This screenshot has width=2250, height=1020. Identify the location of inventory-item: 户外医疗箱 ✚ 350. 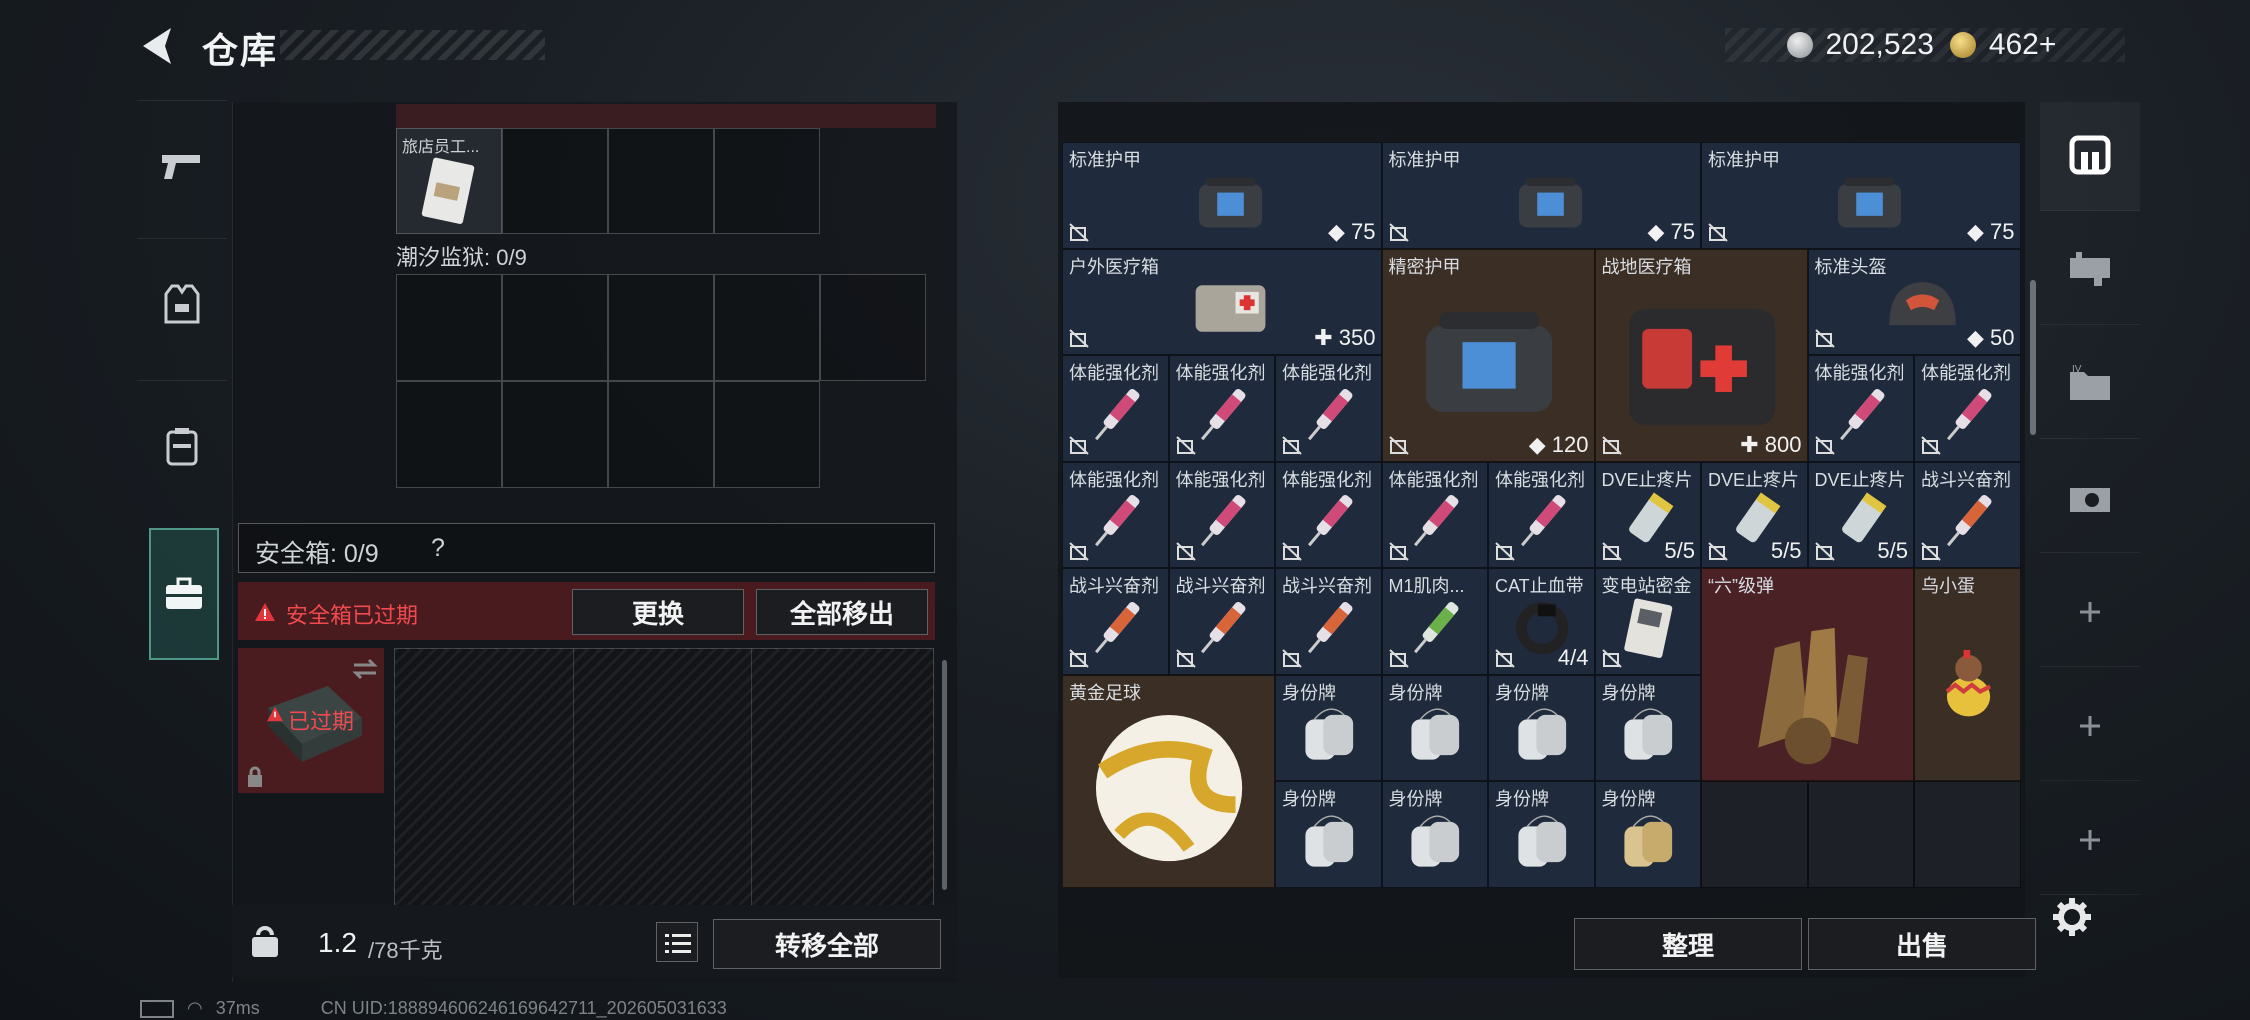
(1222, 301).